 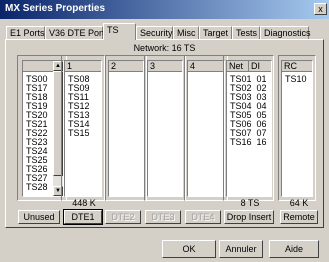 What do you see at coordinates (163, 217) in the screenshot?
I see `dte3-button: DTE3` at bounding box center [163, 217].